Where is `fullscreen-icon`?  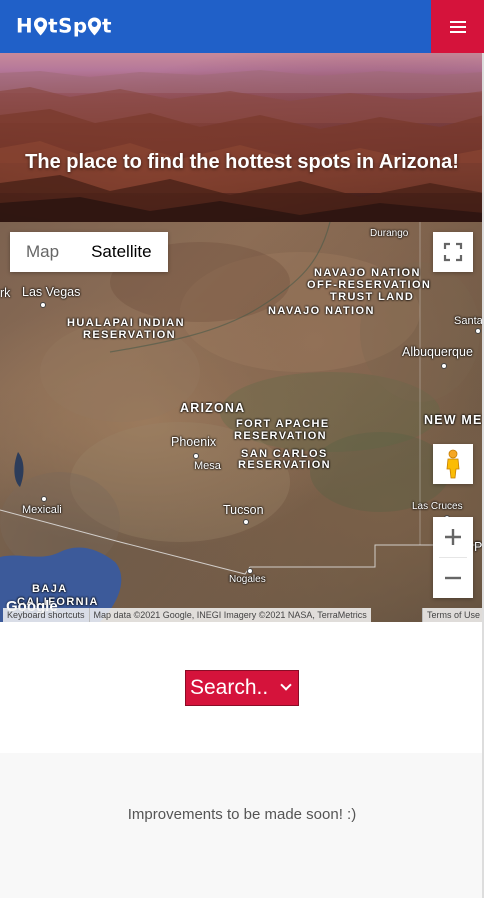
fullscreen-icon is located at coordinates (453, 252).